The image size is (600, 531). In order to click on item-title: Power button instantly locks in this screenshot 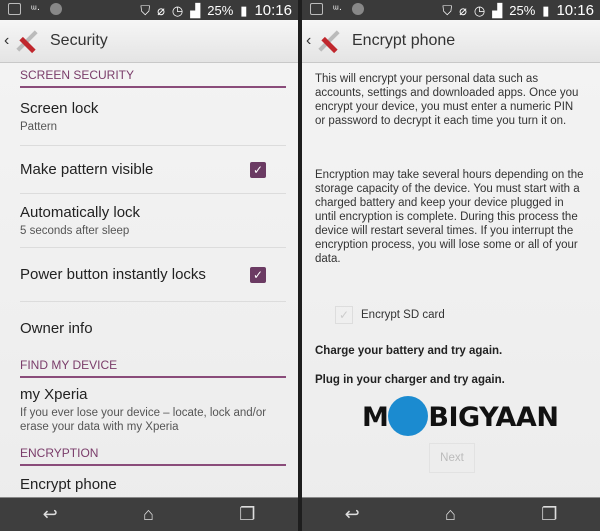, I will do `click(113, 274)`.